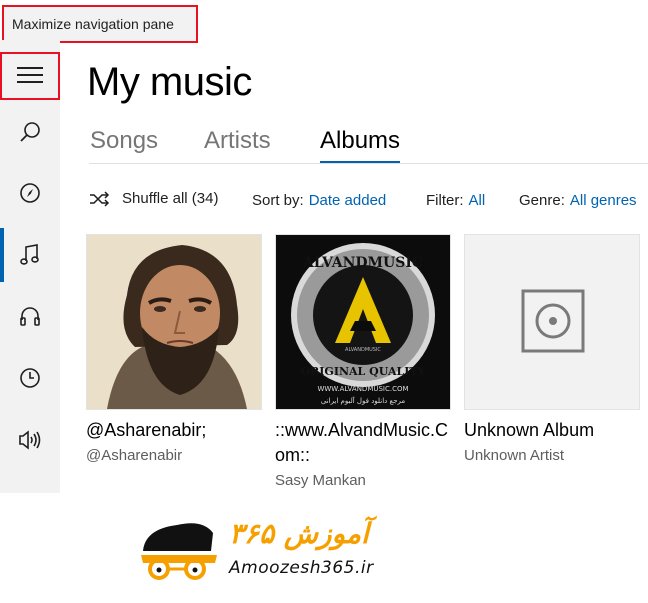  What do you see at coordinates (514, 455) in the screenshot?
I see `album-artist: Unknown Artist` at bounding box center [514, 455].